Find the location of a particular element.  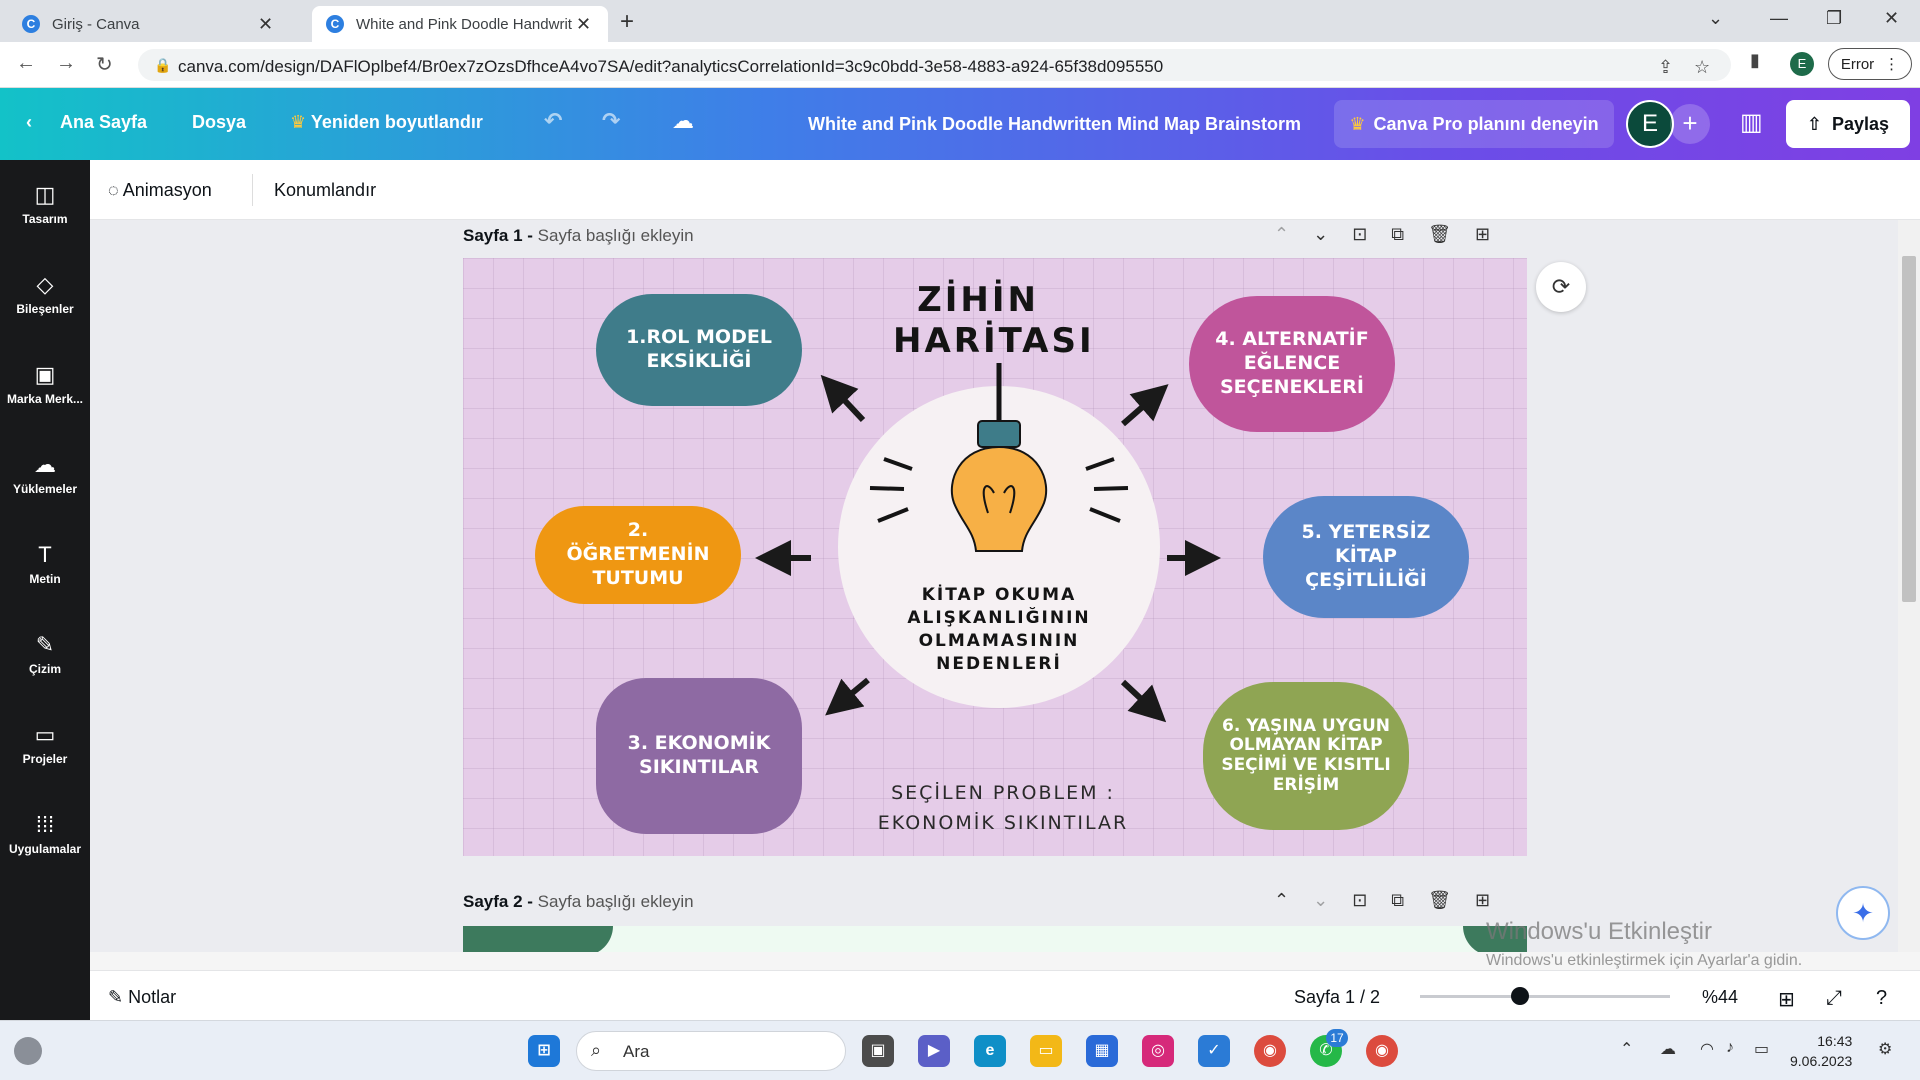

vertical-scrollbar is located at coordinates (1909, 586).